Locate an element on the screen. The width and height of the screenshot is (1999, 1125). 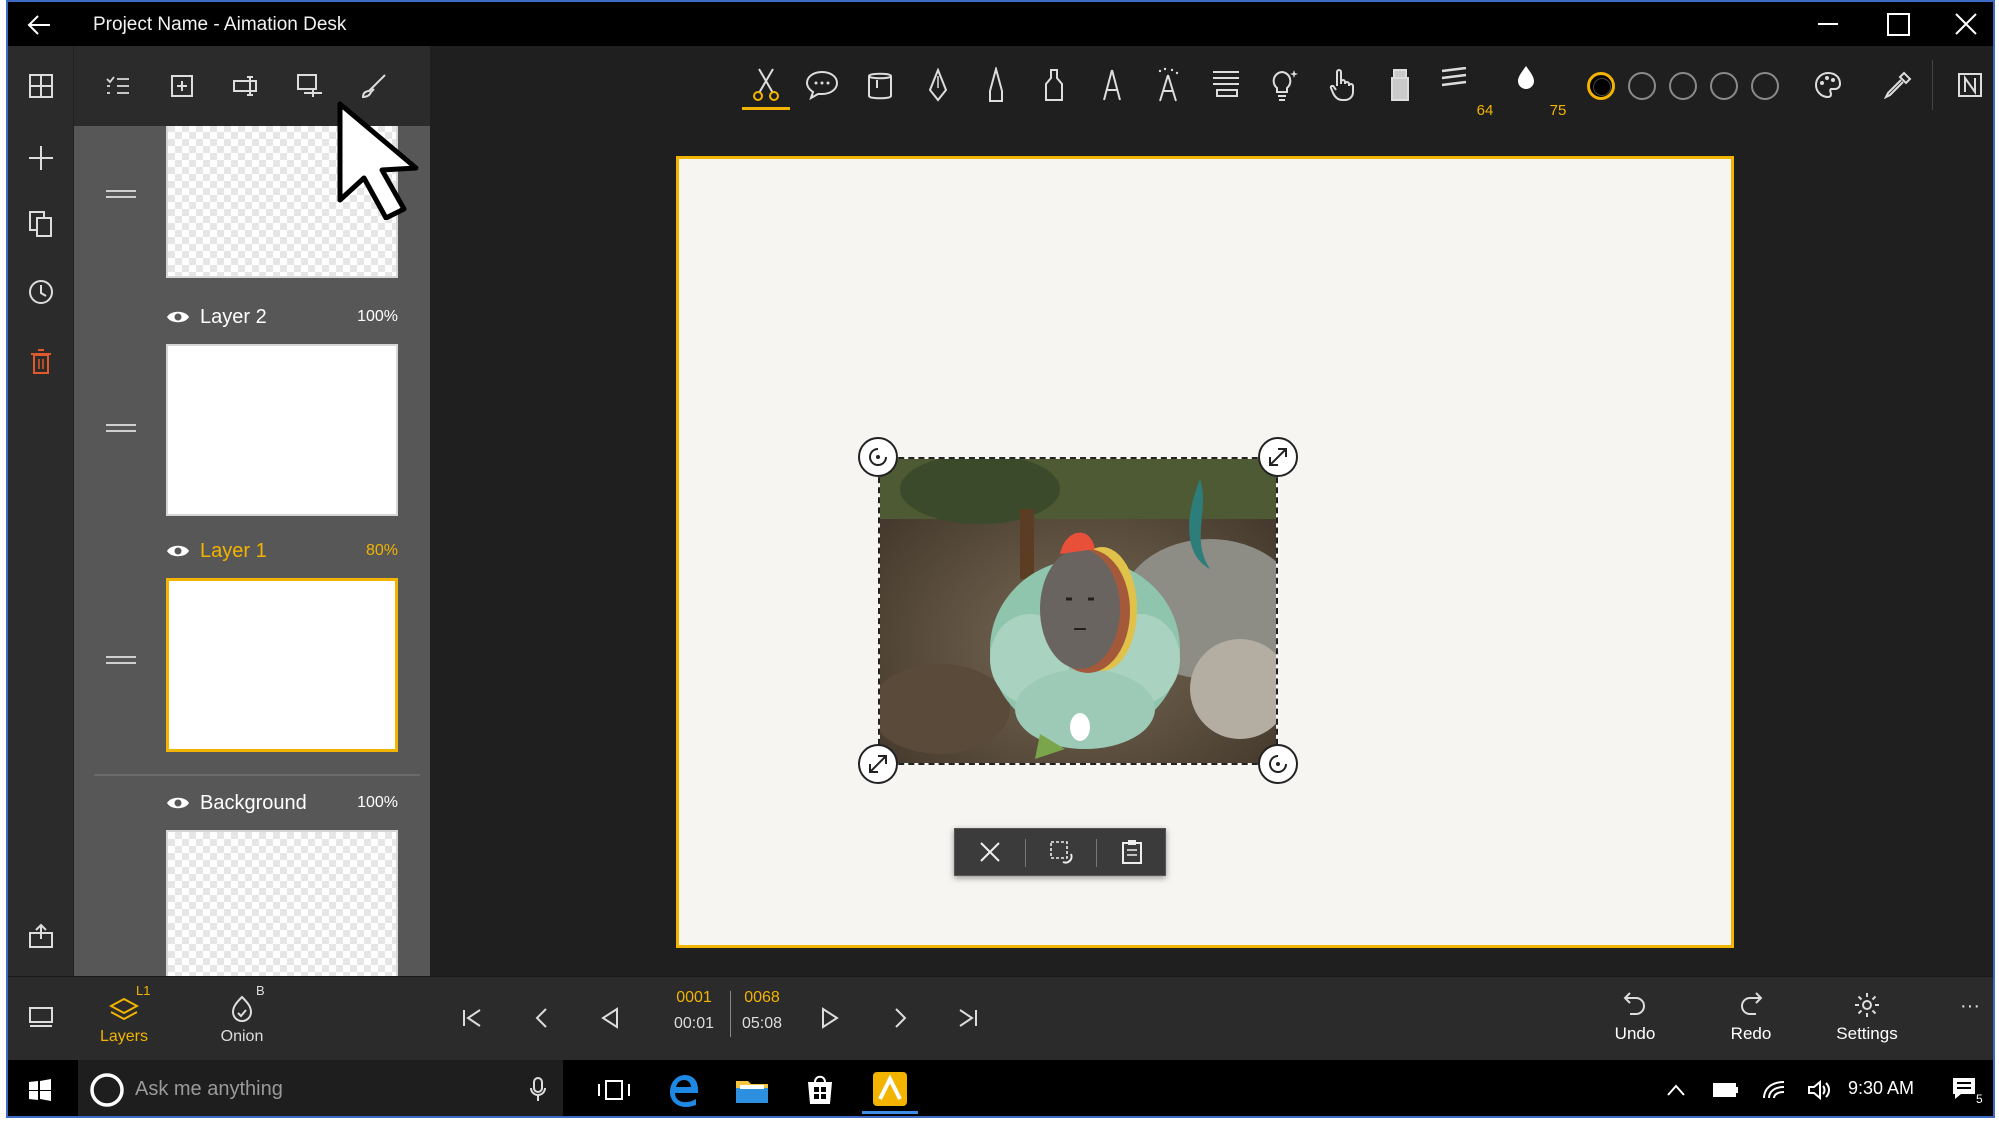
back-button is located at coordinates (46, 25).